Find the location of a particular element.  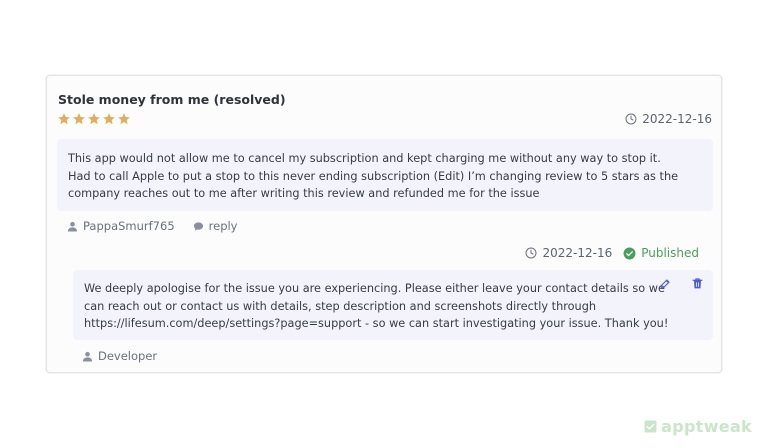

watermark-text: apptweak is located at coordinates (706, 426).